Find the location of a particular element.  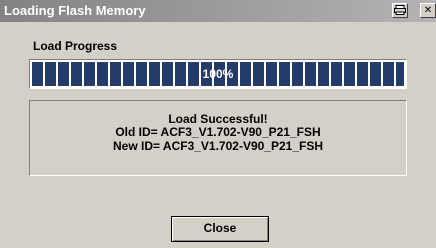

progress-bar: 100% is located at coordinates (218, 74).